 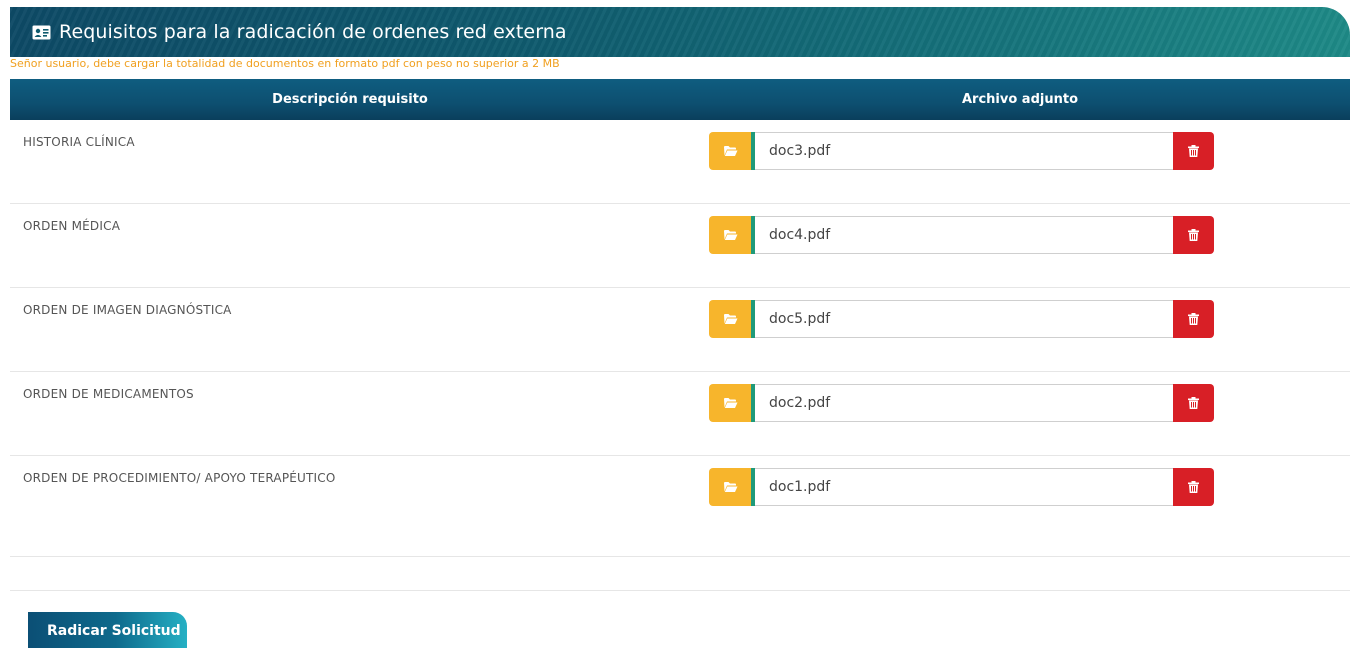 What do you see at coordinates (1019, 99) in the screenshot?
I see `column-header-attachment: Archivo adjunto` at bounding box center [1019, 99].